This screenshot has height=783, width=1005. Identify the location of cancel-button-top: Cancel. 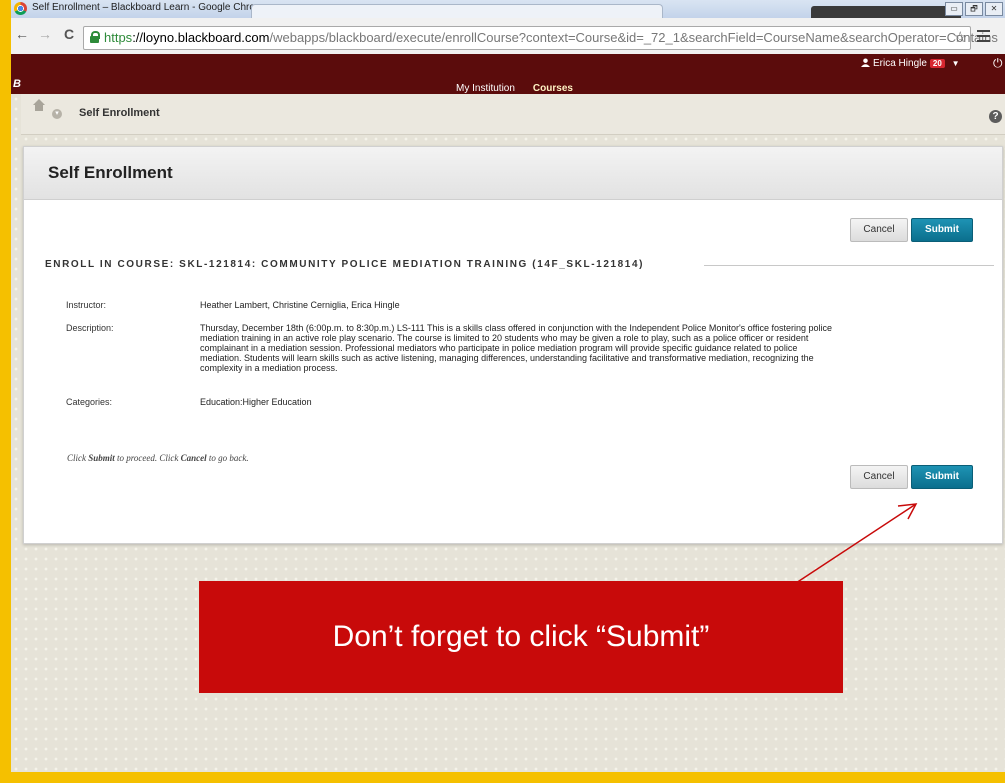
(879, 230).